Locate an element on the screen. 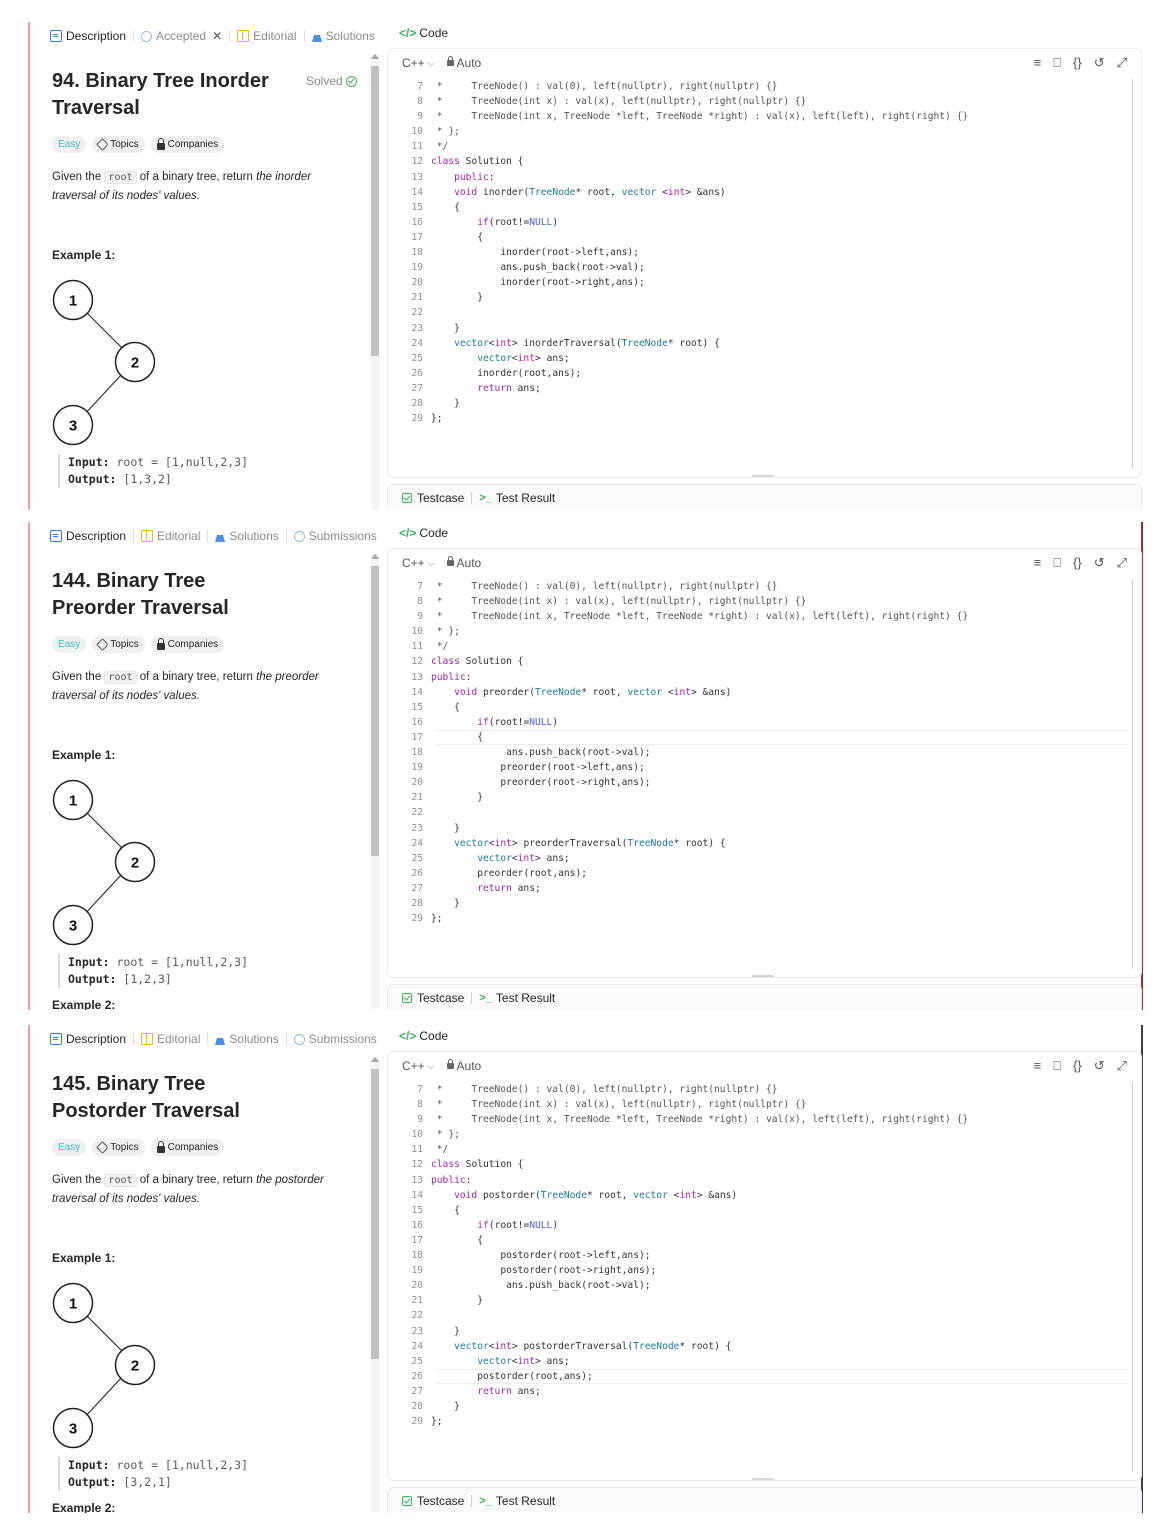 The width and height of the screenshot is (1174, 1536). tab-fourth: Submissions is located at coordinates (335, 1039).